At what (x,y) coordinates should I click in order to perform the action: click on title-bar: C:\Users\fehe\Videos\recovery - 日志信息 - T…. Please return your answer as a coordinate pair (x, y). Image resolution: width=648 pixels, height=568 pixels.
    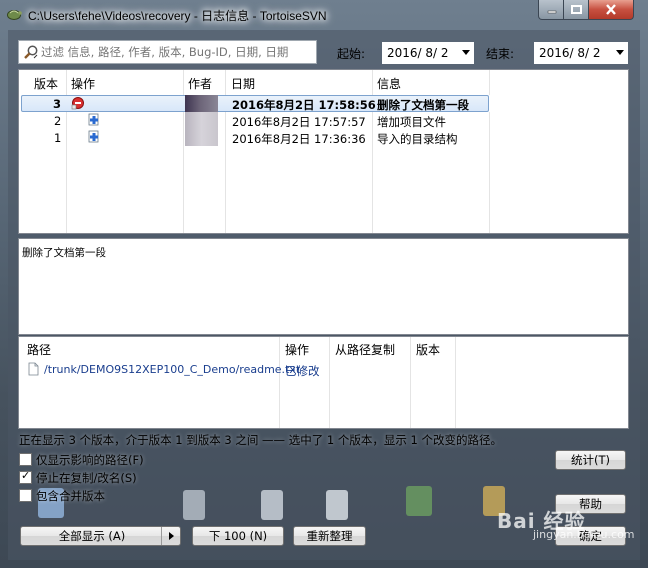
    Looking at the image, I should click on (324, 15).